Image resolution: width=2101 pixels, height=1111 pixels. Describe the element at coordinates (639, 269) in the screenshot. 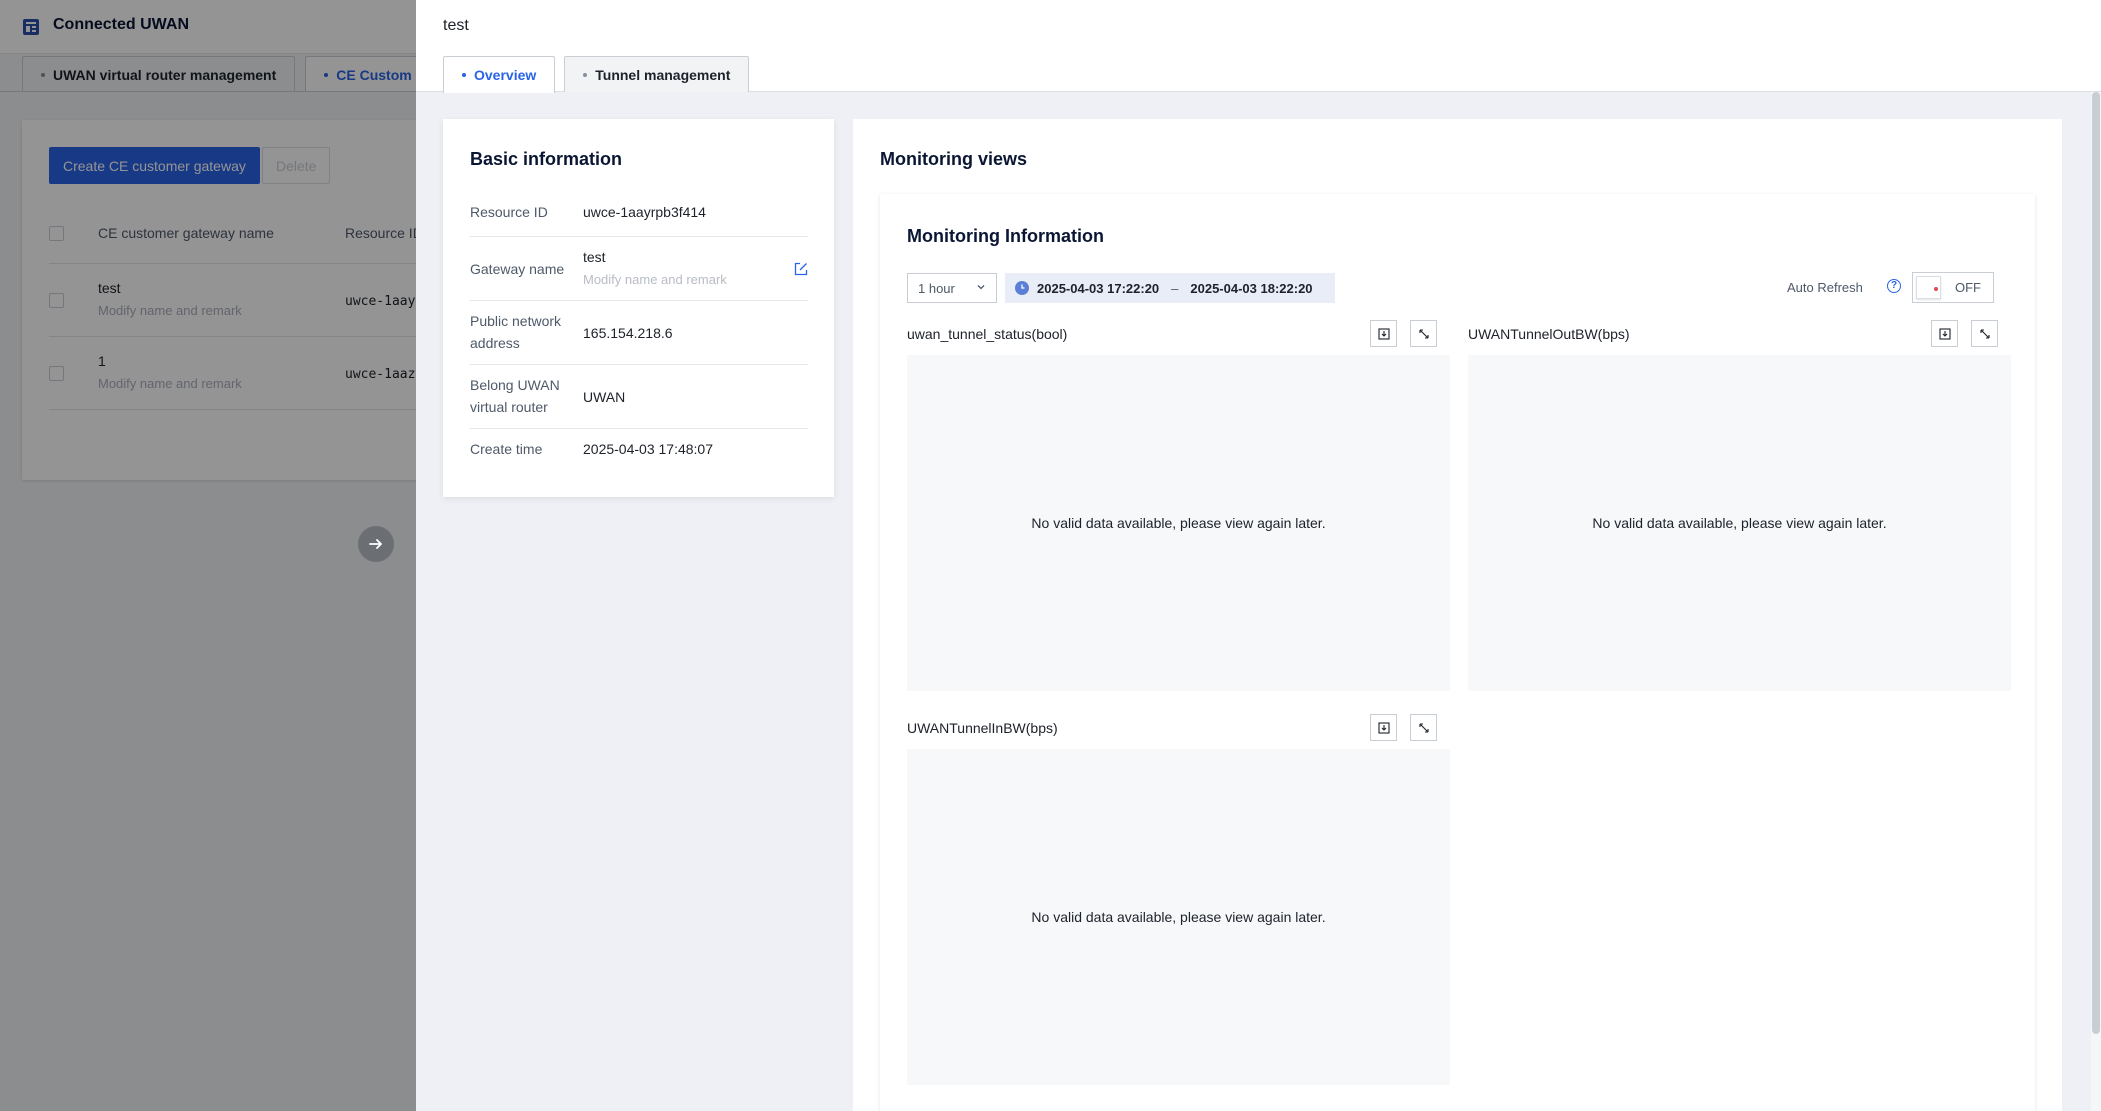

I see `info-row-gateway-name: Gateway name test Modify name and remark` at that location.